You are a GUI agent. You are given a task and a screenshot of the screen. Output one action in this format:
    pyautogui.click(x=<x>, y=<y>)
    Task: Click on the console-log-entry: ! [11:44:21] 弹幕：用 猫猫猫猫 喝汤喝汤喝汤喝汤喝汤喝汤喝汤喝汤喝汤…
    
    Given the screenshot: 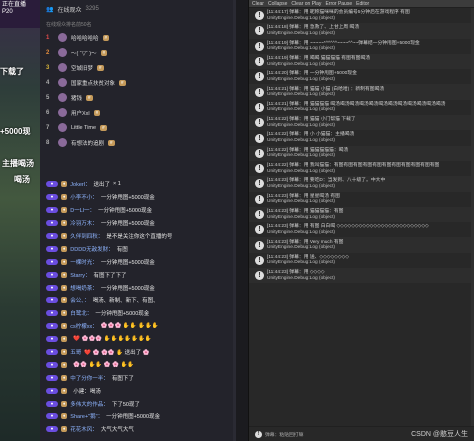 What is the action you would take?
    pyautogui.click(x=361, y=107)
    